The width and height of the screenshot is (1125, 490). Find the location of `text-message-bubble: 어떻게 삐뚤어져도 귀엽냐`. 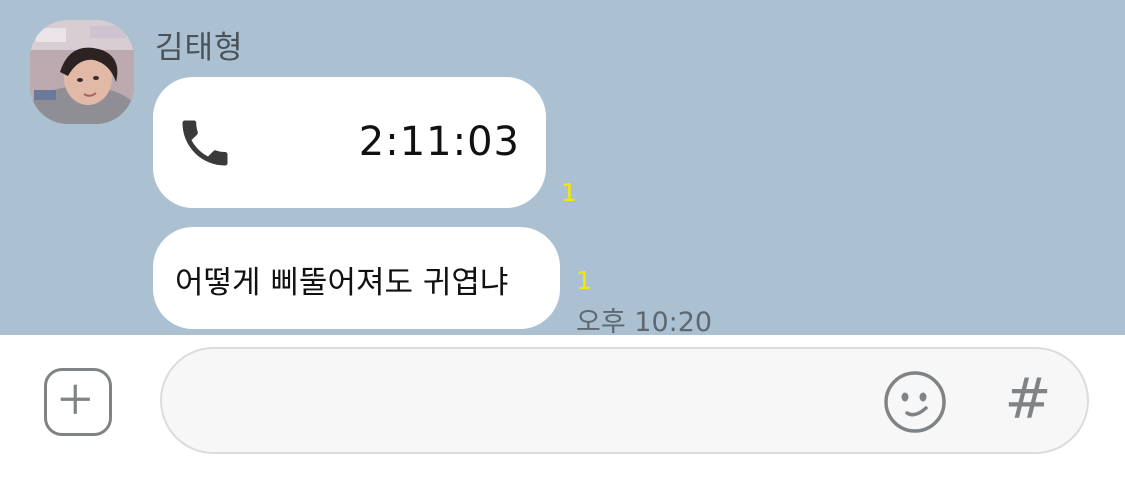

text-message-bubble: 어떻게 삐뚤어져도 귀엽냐 is located at coordinates (356, 278).